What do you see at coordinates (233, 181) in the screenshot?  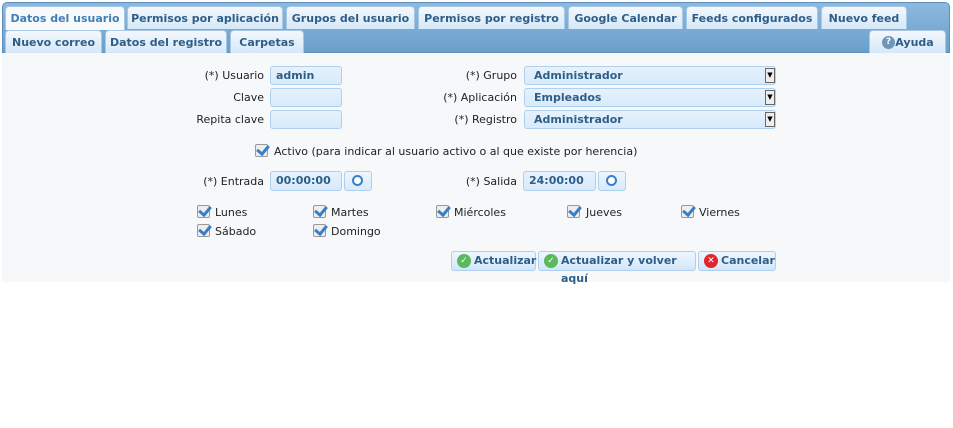 I see `entrada-label: (*) Entrada` at bounding box center [233, 181].